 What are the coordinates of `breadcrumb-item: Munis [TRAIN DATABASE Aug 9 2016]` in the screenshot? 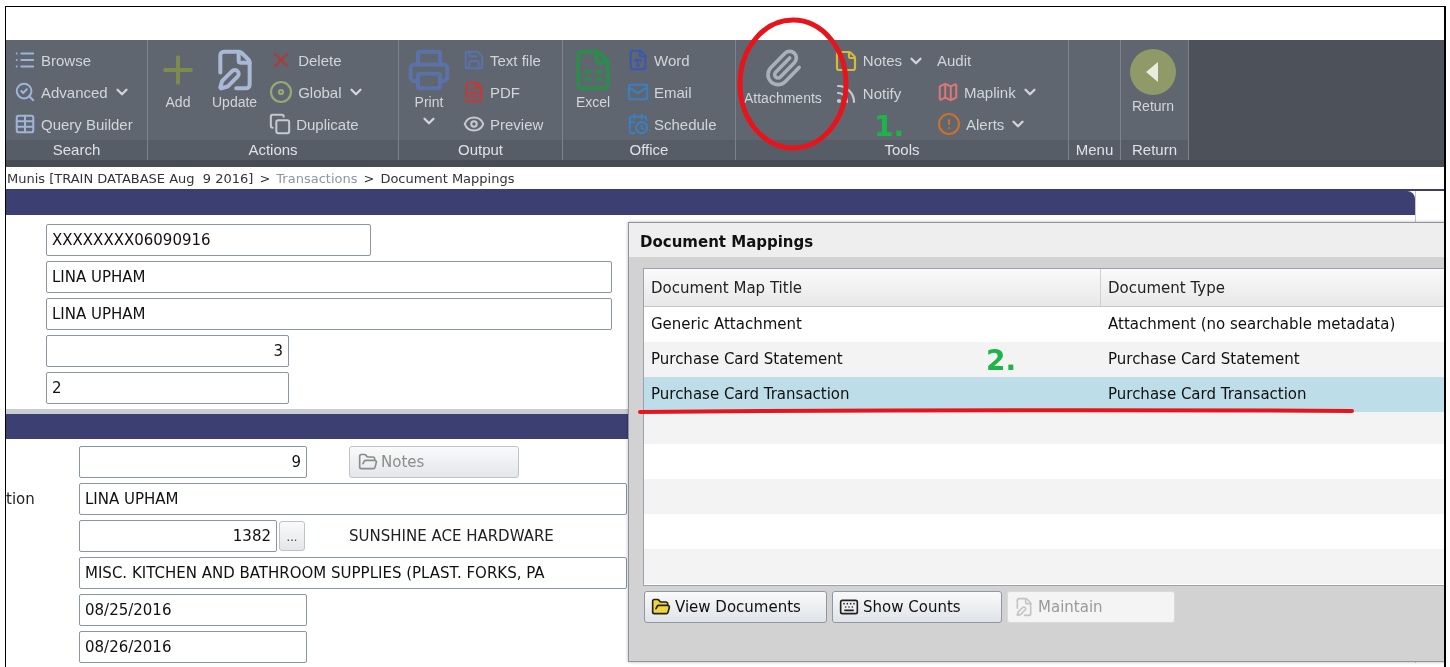 It's located at (130, 178).